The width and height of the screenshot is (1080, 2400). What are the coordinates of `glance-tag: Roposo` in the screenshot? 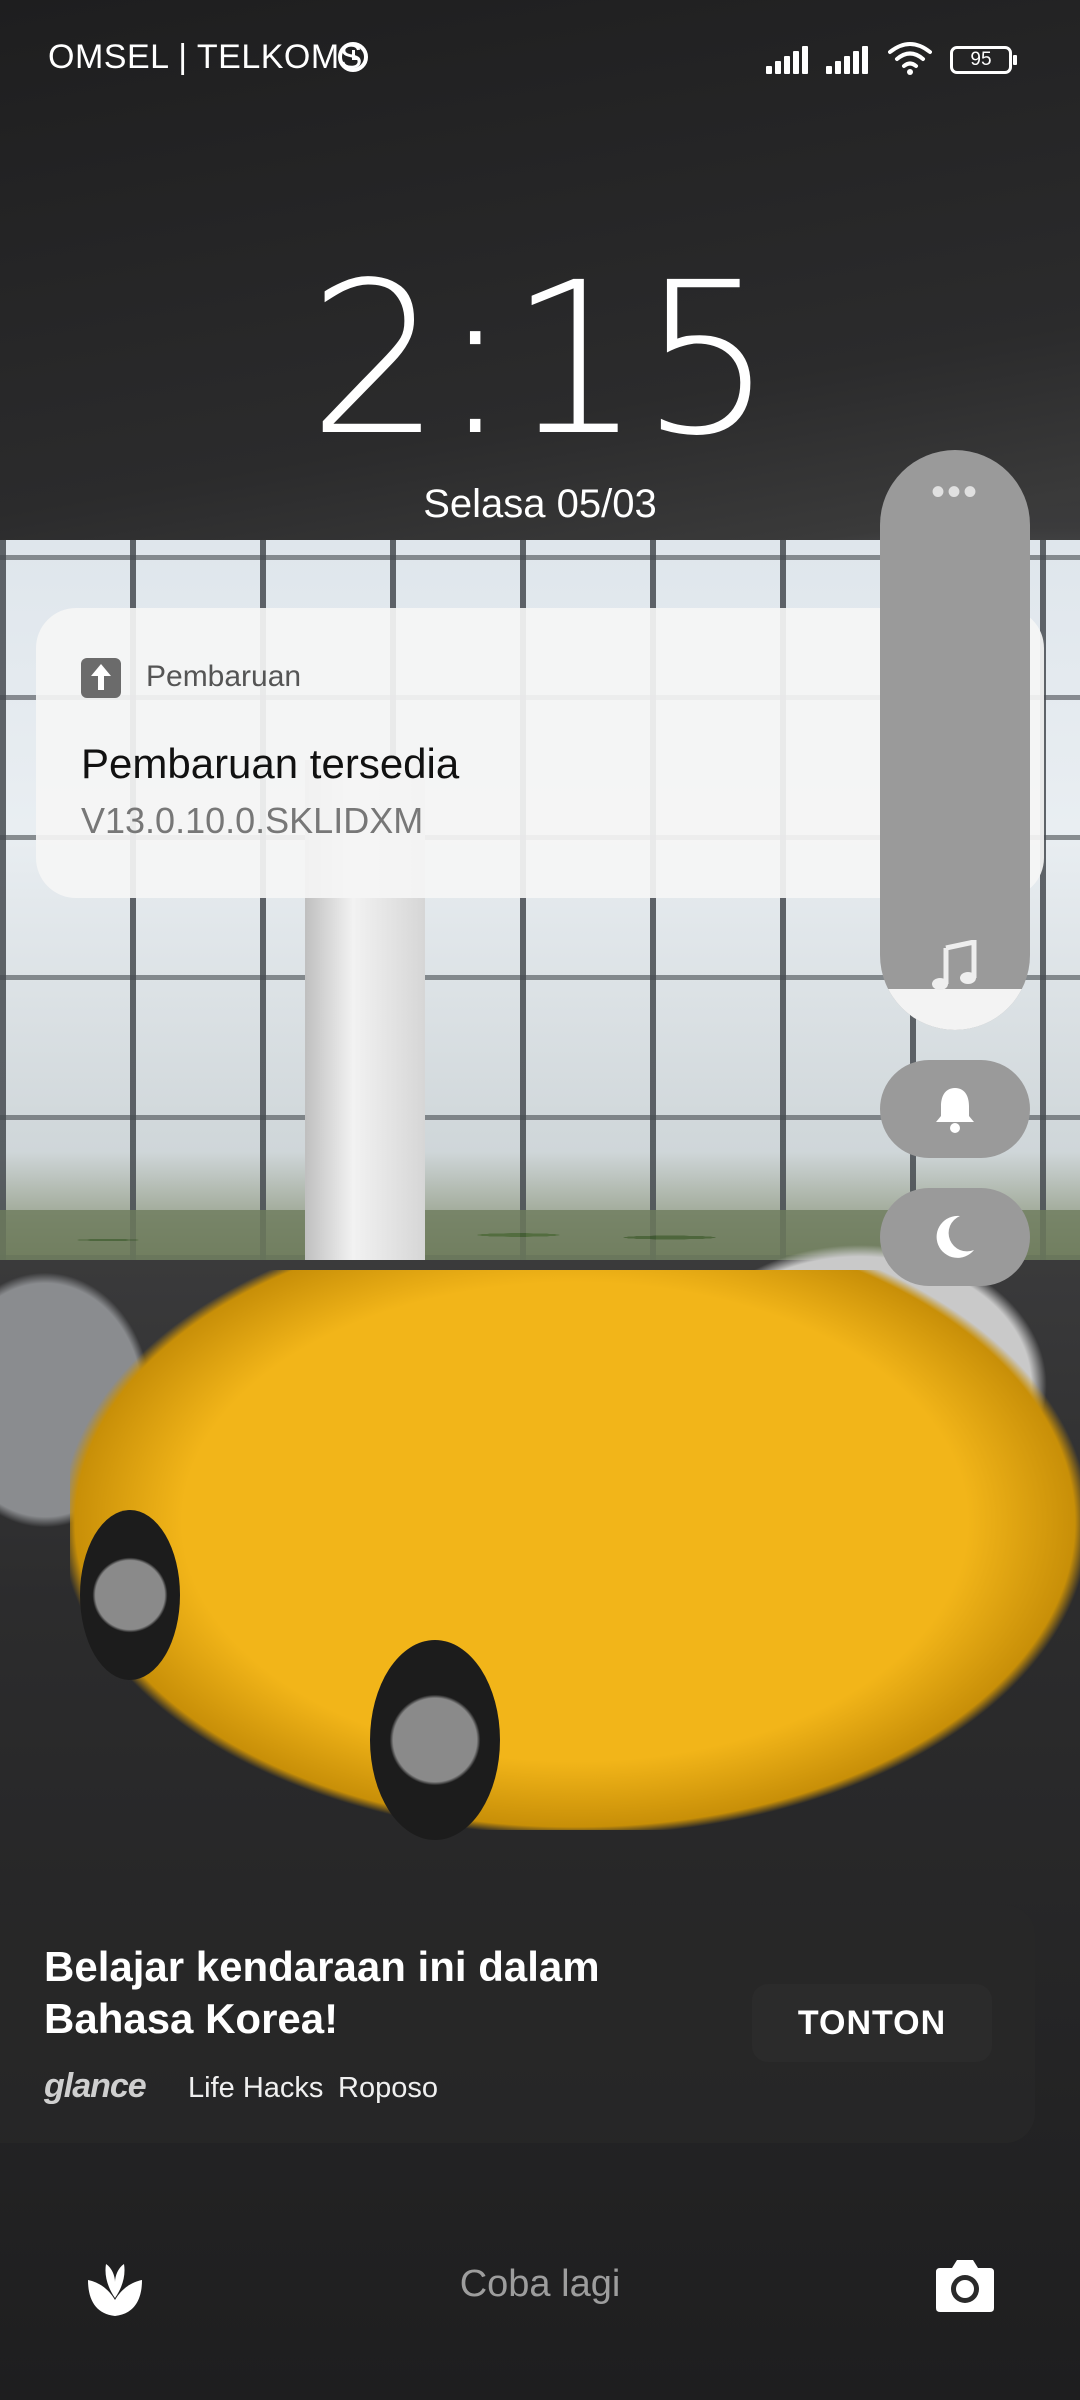 It's located at (388, 2088).